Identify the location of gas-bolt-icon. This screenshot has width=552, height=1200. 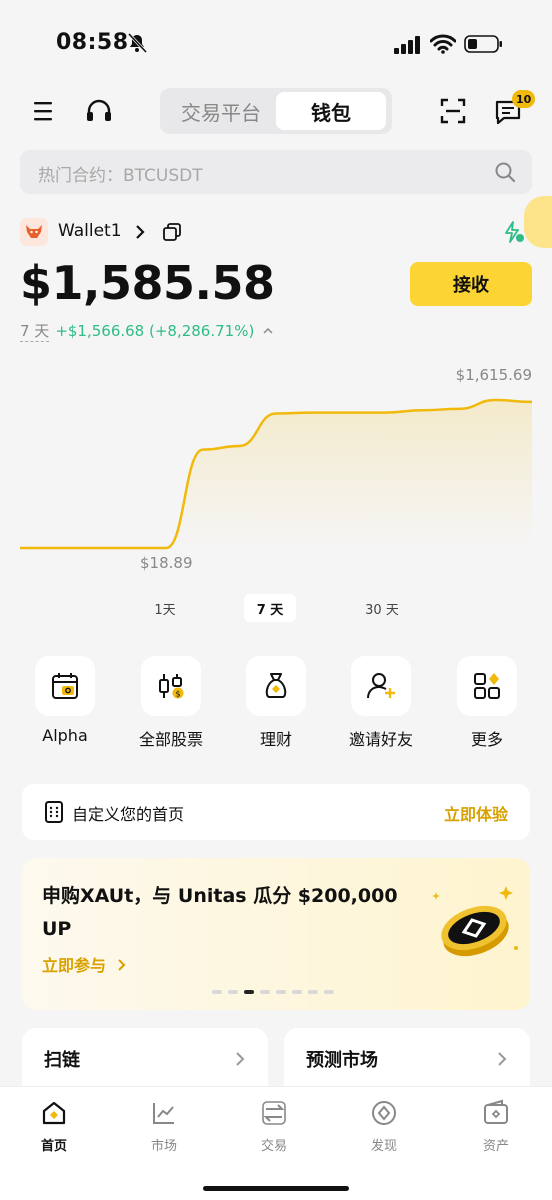
(514, 232).